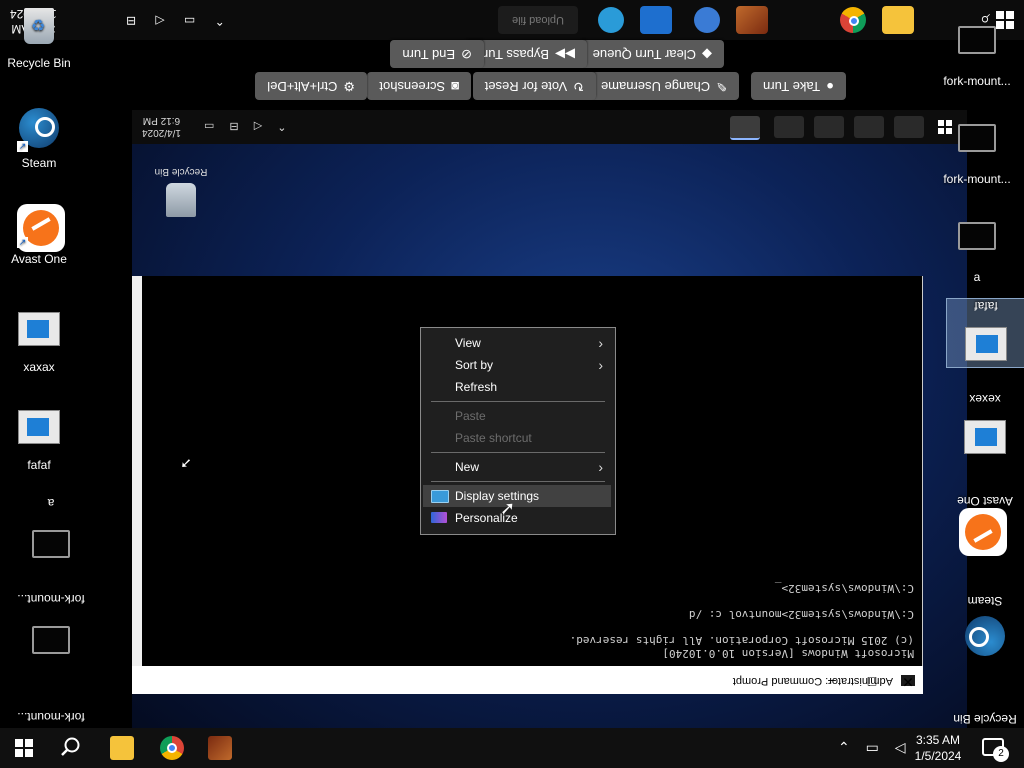  Describe the element at coordinates (534, 86) in the screenshot. I see `vote-reset-button: ↻ Vote for Reset` at that location.